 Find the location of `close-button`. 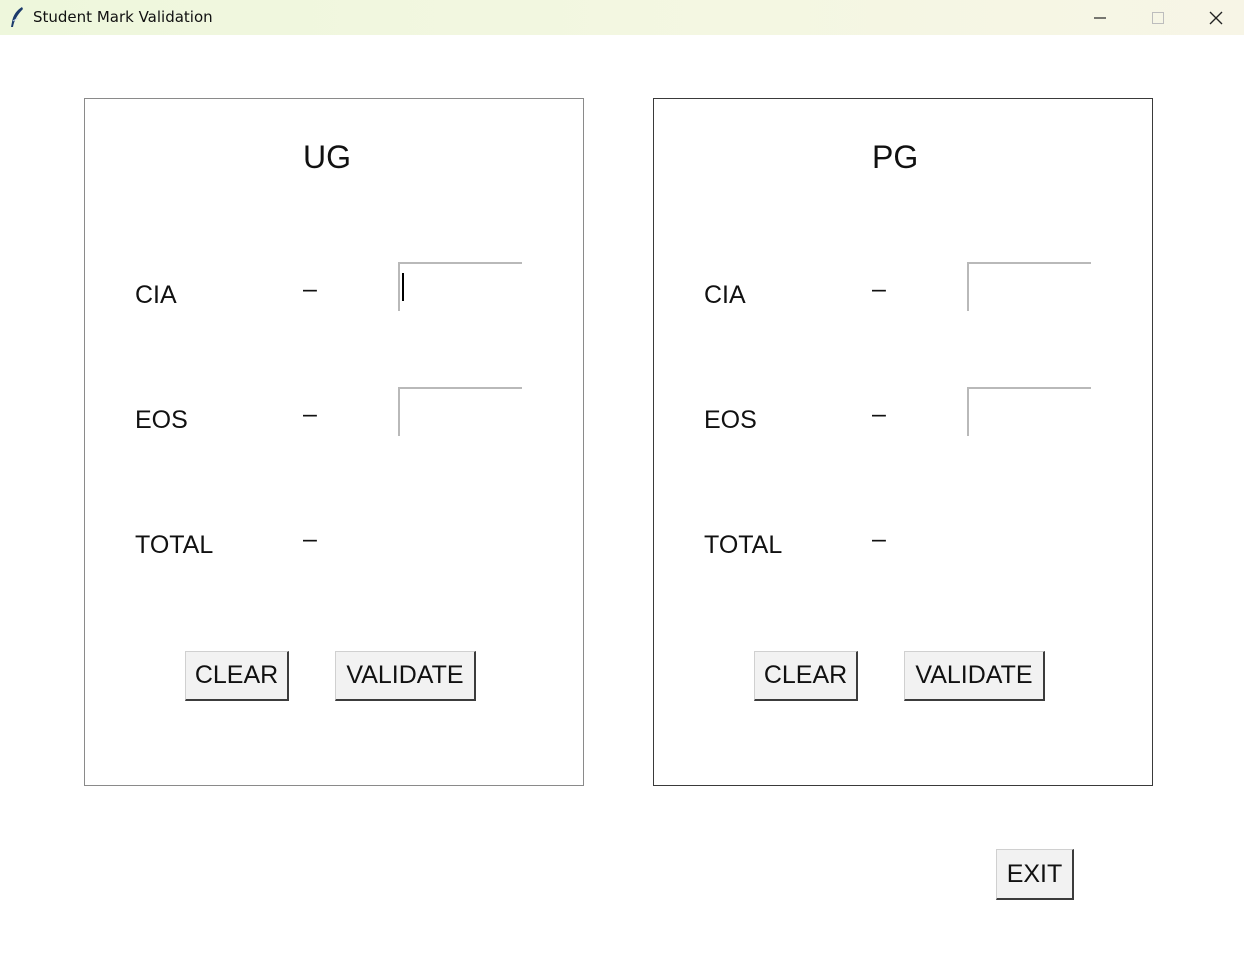

close-button is located at coordinates (1215, 17).